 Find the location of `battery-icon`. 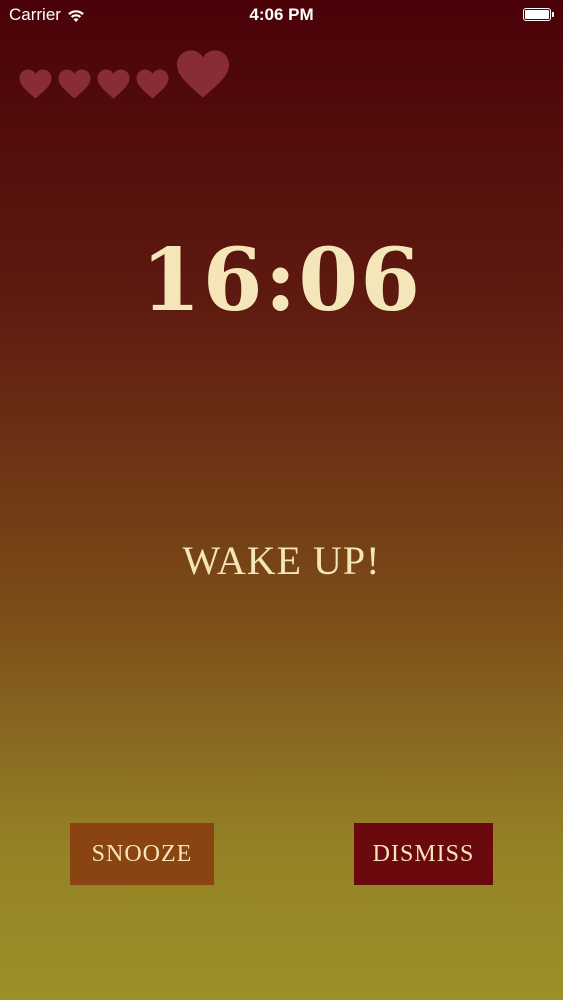

battery-icon is located at coordinates (538, 14).